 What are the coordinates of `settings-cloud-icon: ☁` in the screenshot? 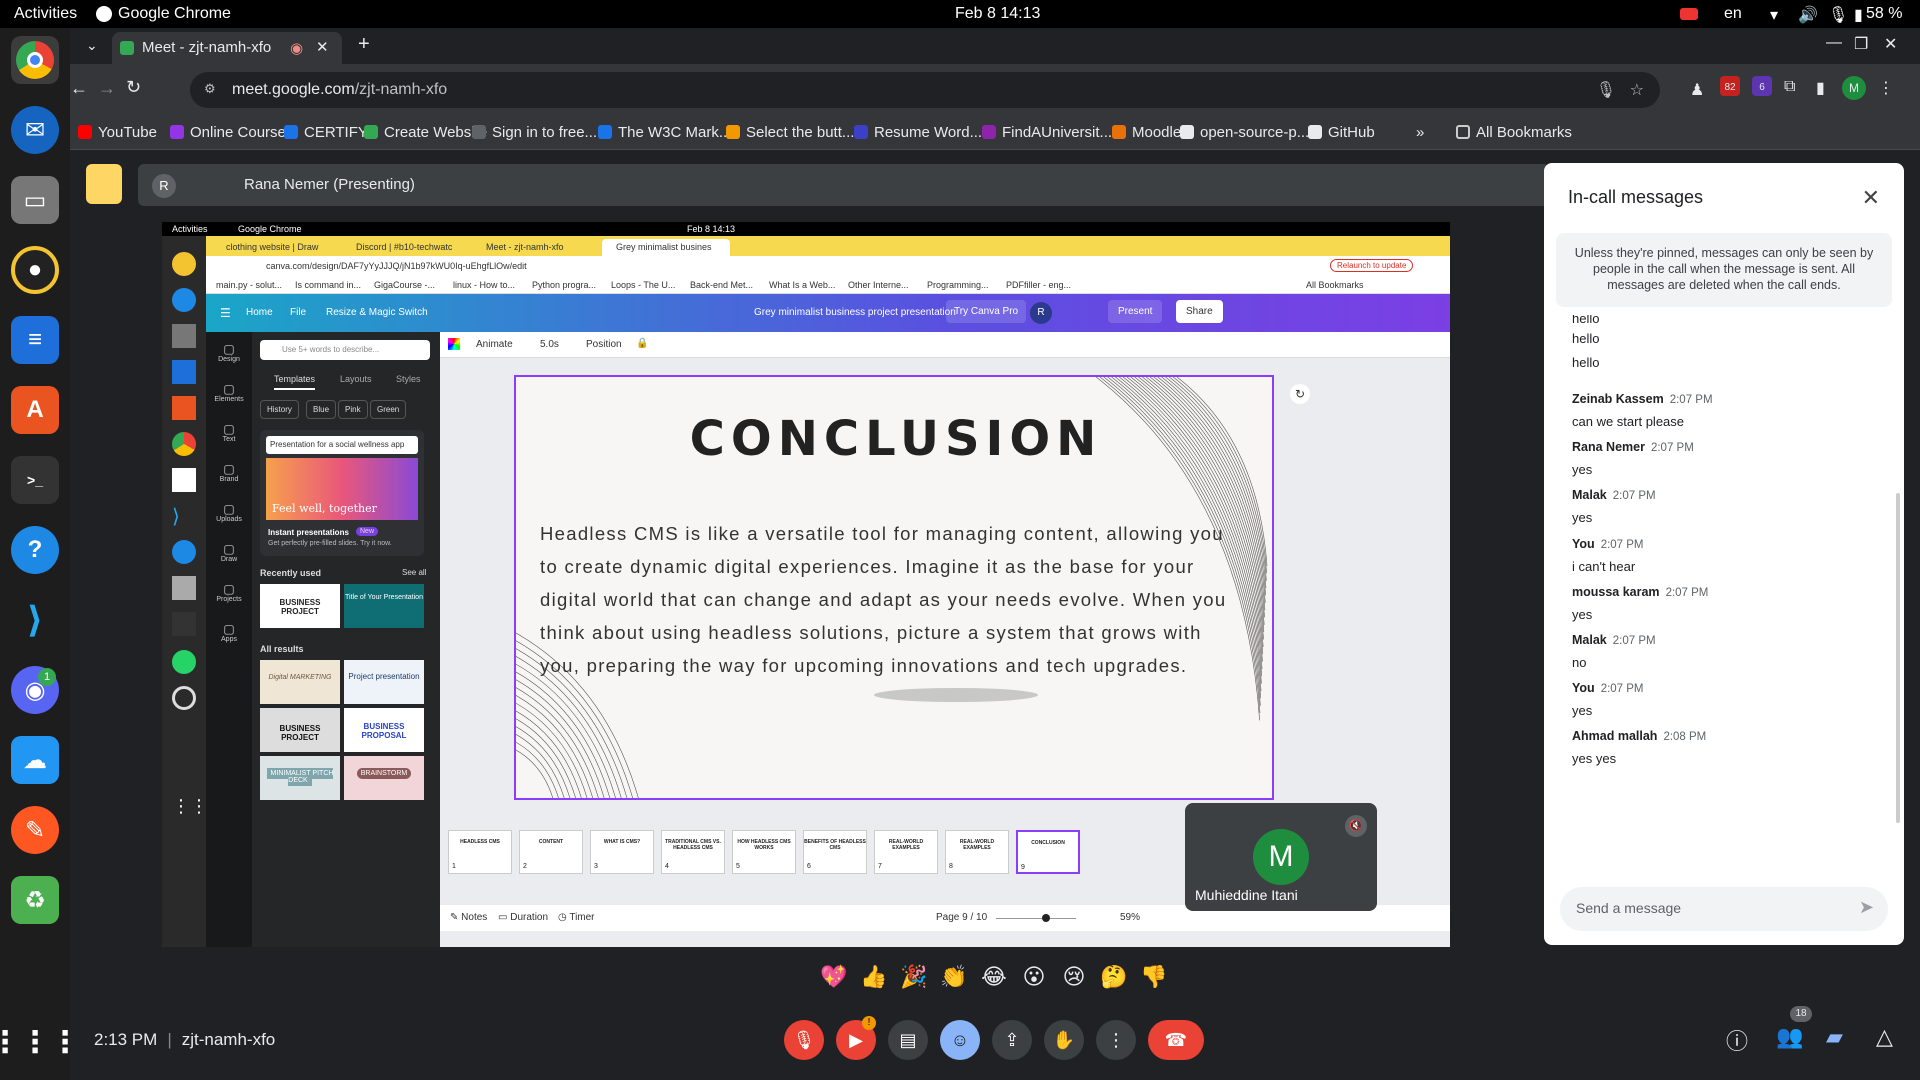 It's located at (35, 760).